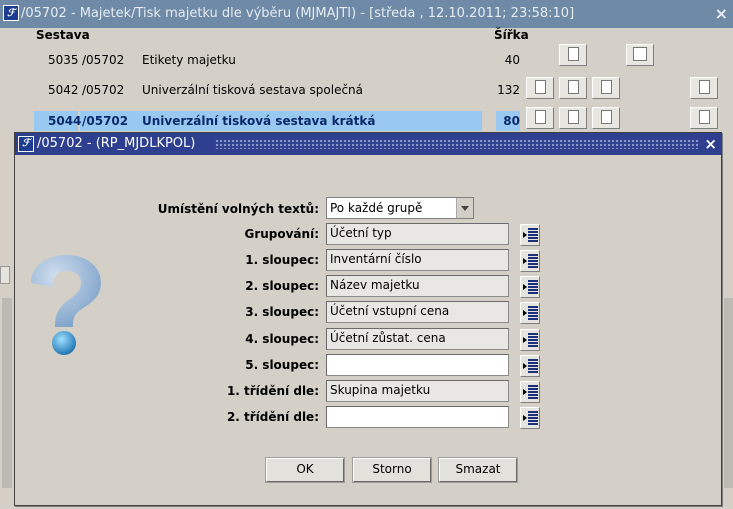  Describe the element at coordinates (65, 121) in the screenshot. I see `row-number: 5044` at that location.